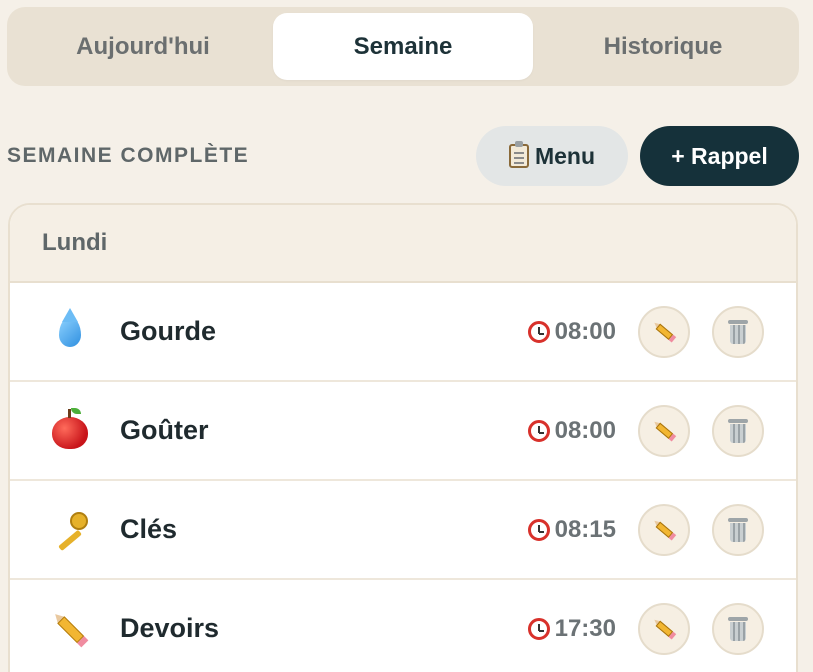  What do you see at coordinates (70, 430) in the screenshot?
I see `apple-icon` at bounding box center [70, 430].